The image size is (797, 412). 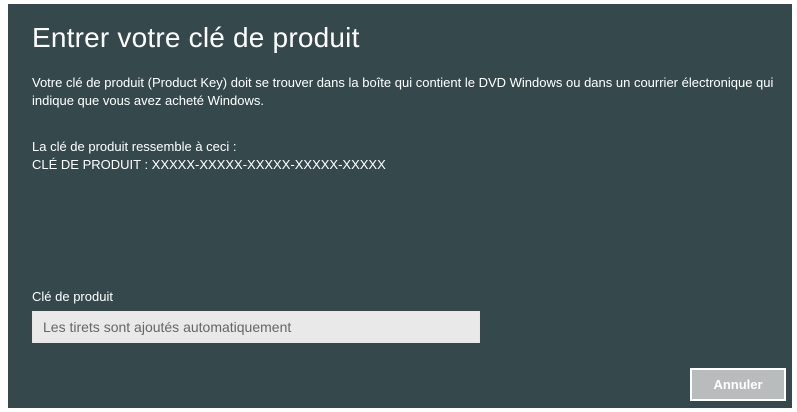 What do you see at coordinates (134, 146) in the screenshot?
I see `example-intro-text: La clé de produit ressemble à ceci :` at bounding box center [134, 146].